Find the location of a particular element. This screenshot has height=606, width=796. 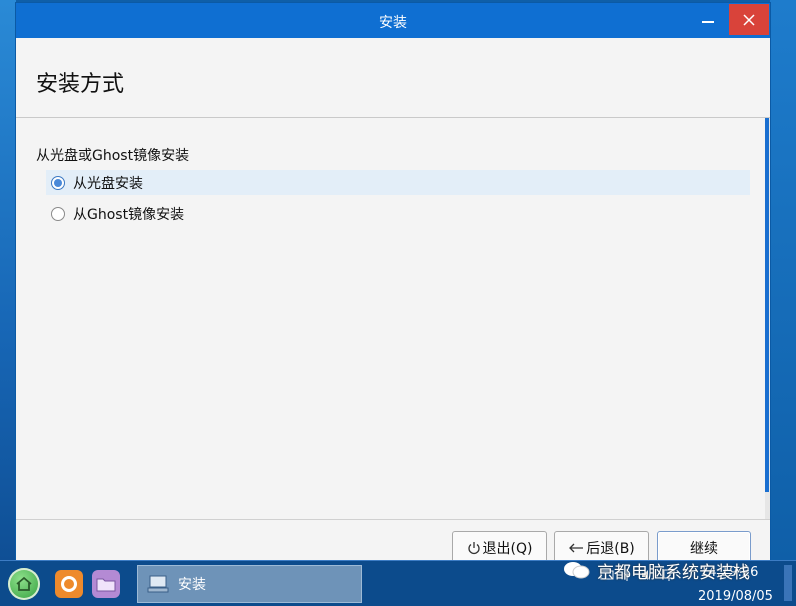

desktop-background-right is located at coordinates (783, 280).